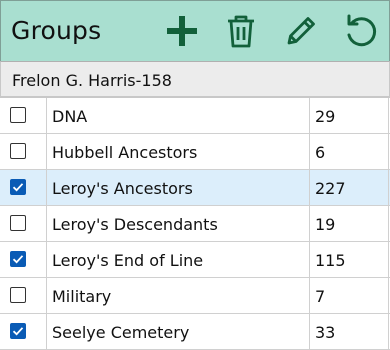  I want to click on group-count-cell: 227, so click(349, 187).